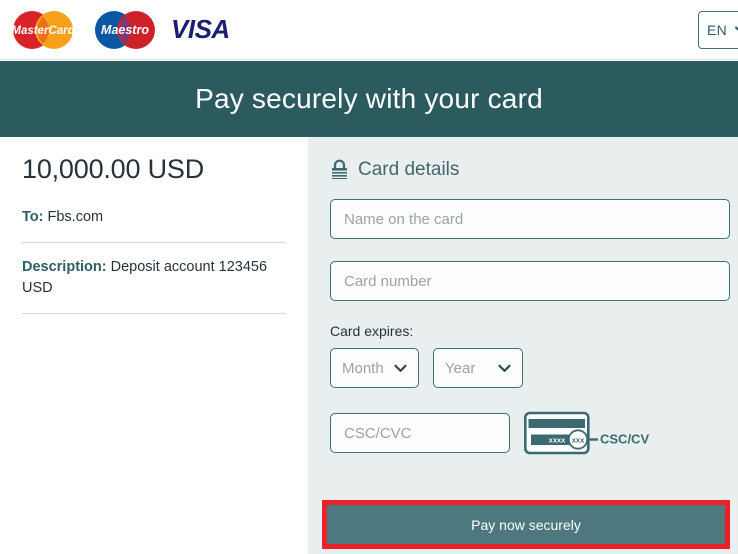 The height and width of the screenshot is (554, 738). Describe the element at coordinates (478, 368) in the screenshot. I see `expiry-year-select: Year` at that location.